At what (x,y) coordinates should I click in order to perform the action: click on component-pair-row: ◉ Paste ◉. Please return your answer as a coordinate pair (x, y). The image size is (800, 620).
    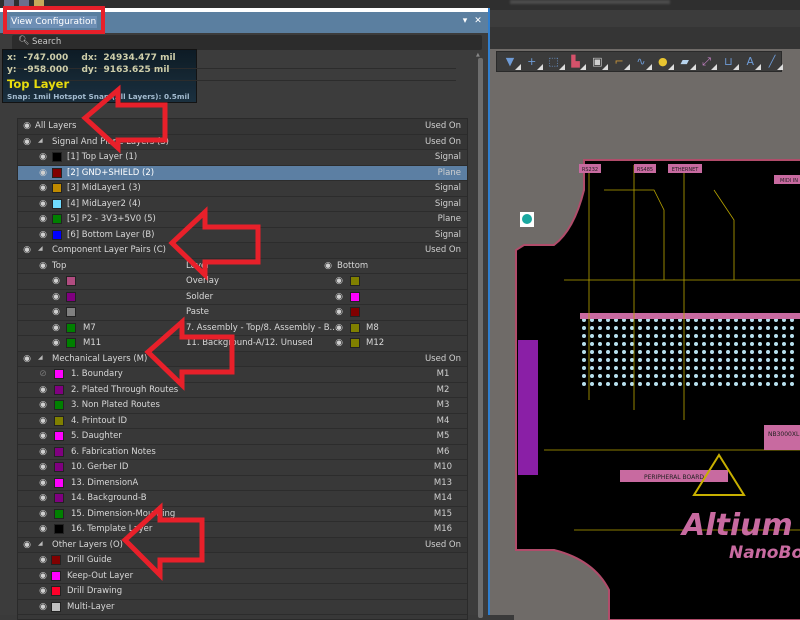
    Looking at the image, I should click on (242, 313).